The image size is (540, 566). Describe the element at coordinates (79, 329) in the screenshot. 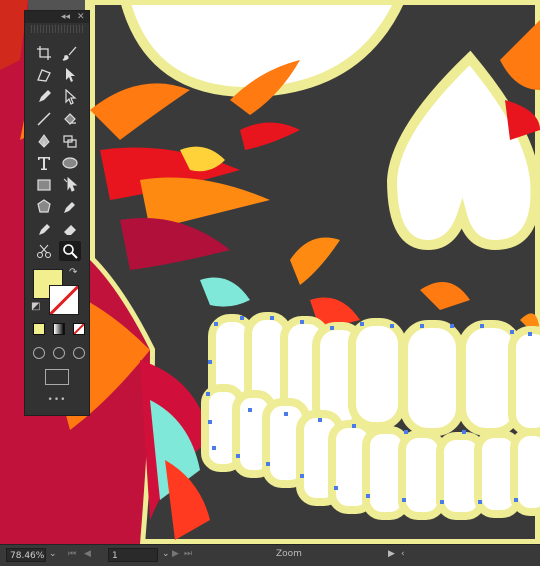

I see `none-mode-icon` at that location.